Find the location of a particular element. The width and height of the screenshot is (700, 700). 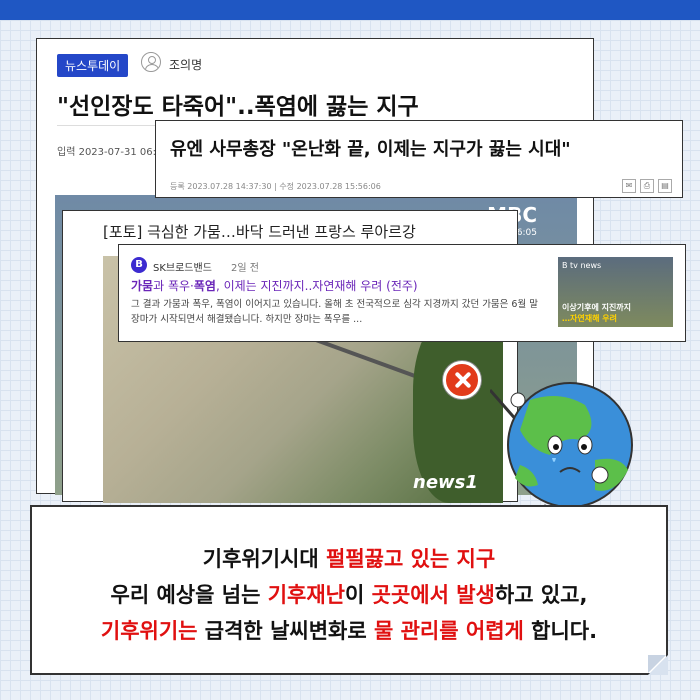

top-banner is located at coordinates (350, 10).